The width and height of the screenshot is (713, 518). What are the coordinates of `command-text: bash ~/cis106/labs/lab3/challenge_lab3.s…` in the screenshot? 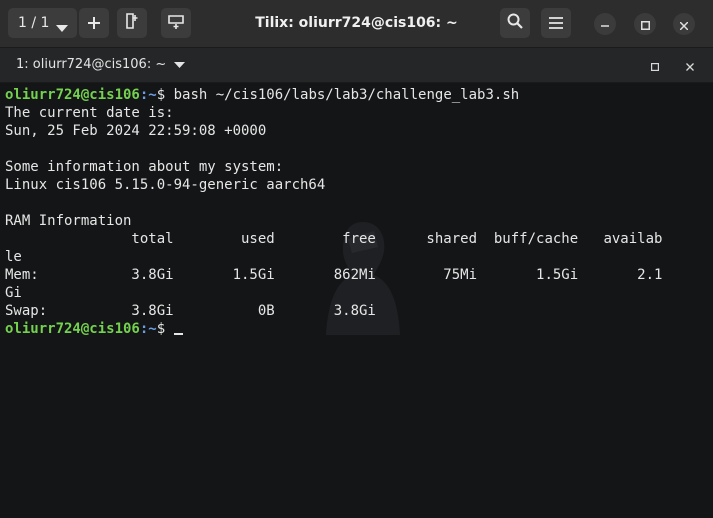 It's located at (346, 95).